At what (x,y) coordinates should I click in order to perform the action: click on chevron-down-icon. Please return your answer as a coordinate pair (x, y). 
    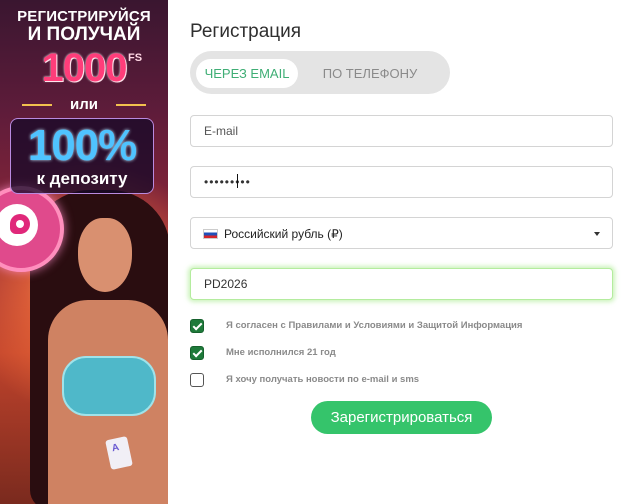
    Looking at the image, I should click on (597, 234).